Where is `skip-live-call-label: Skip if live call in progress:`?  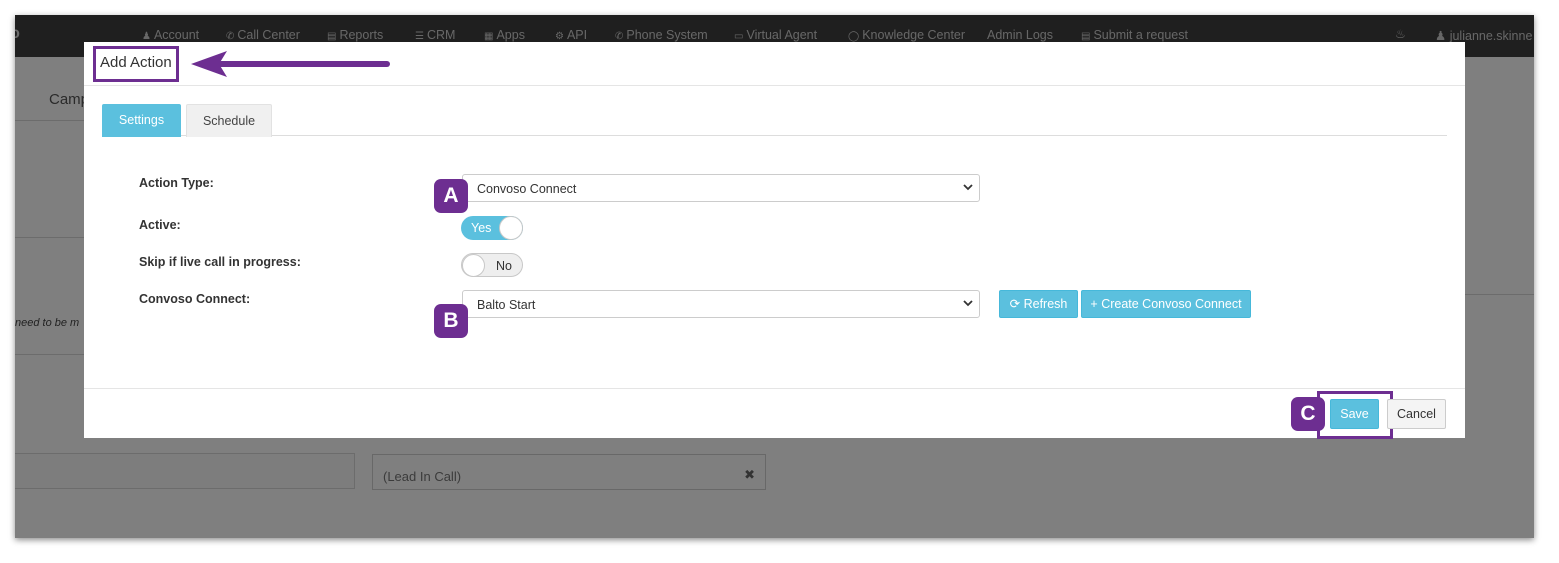
skip-live-call-label: Skip if live call in progress: is located at coordinates (220, 262).